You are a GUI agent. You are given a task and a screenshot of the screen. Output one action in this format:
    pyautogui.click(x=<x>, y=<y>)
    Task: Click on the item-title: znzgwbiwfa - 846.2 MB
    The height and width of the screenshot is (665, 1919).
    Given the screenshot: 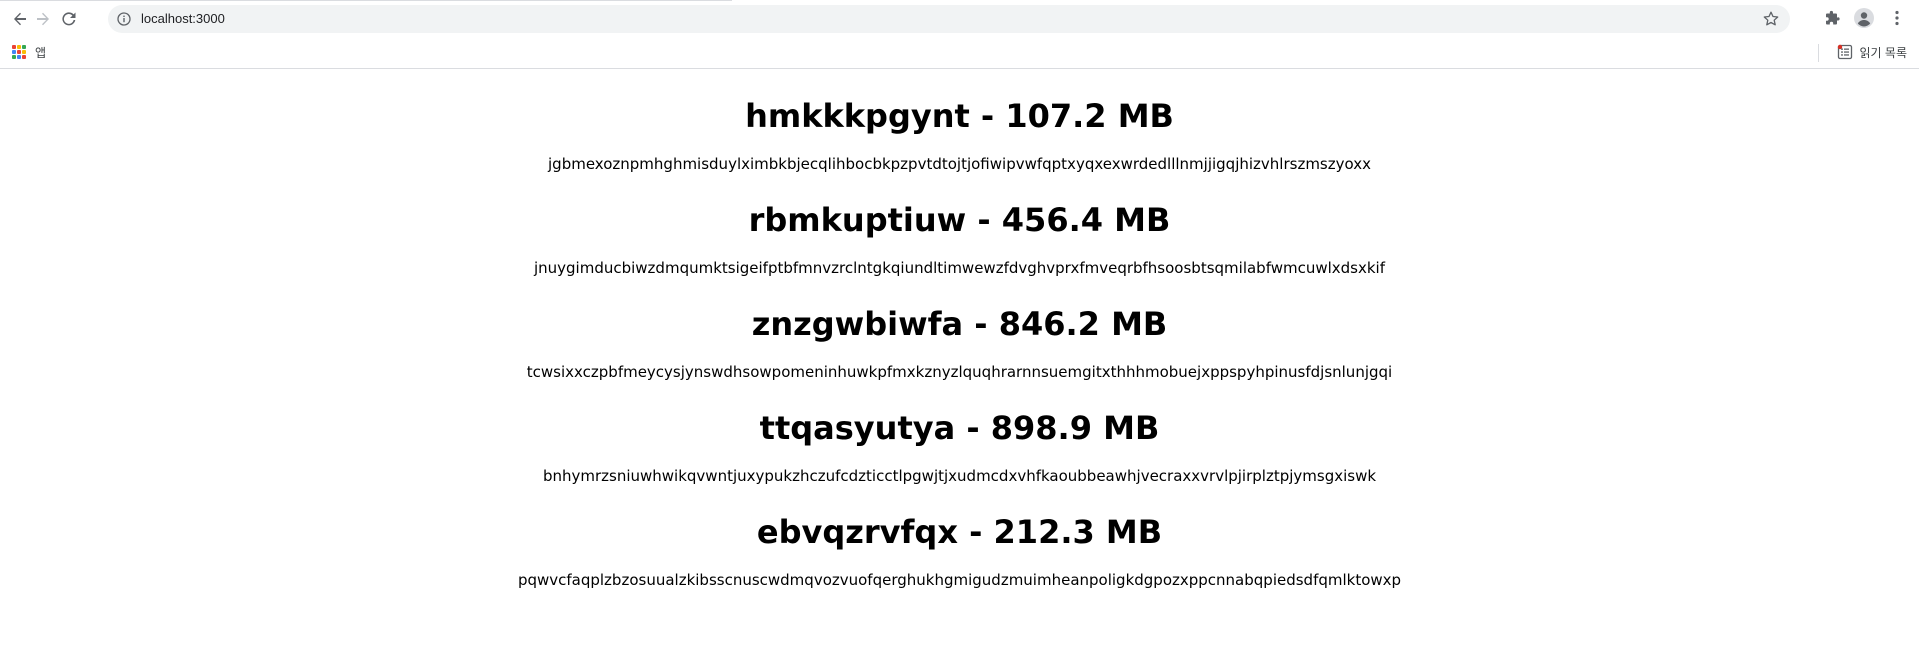 What is the action you would take?
    pyautogui.click(x=959, y=324)
    